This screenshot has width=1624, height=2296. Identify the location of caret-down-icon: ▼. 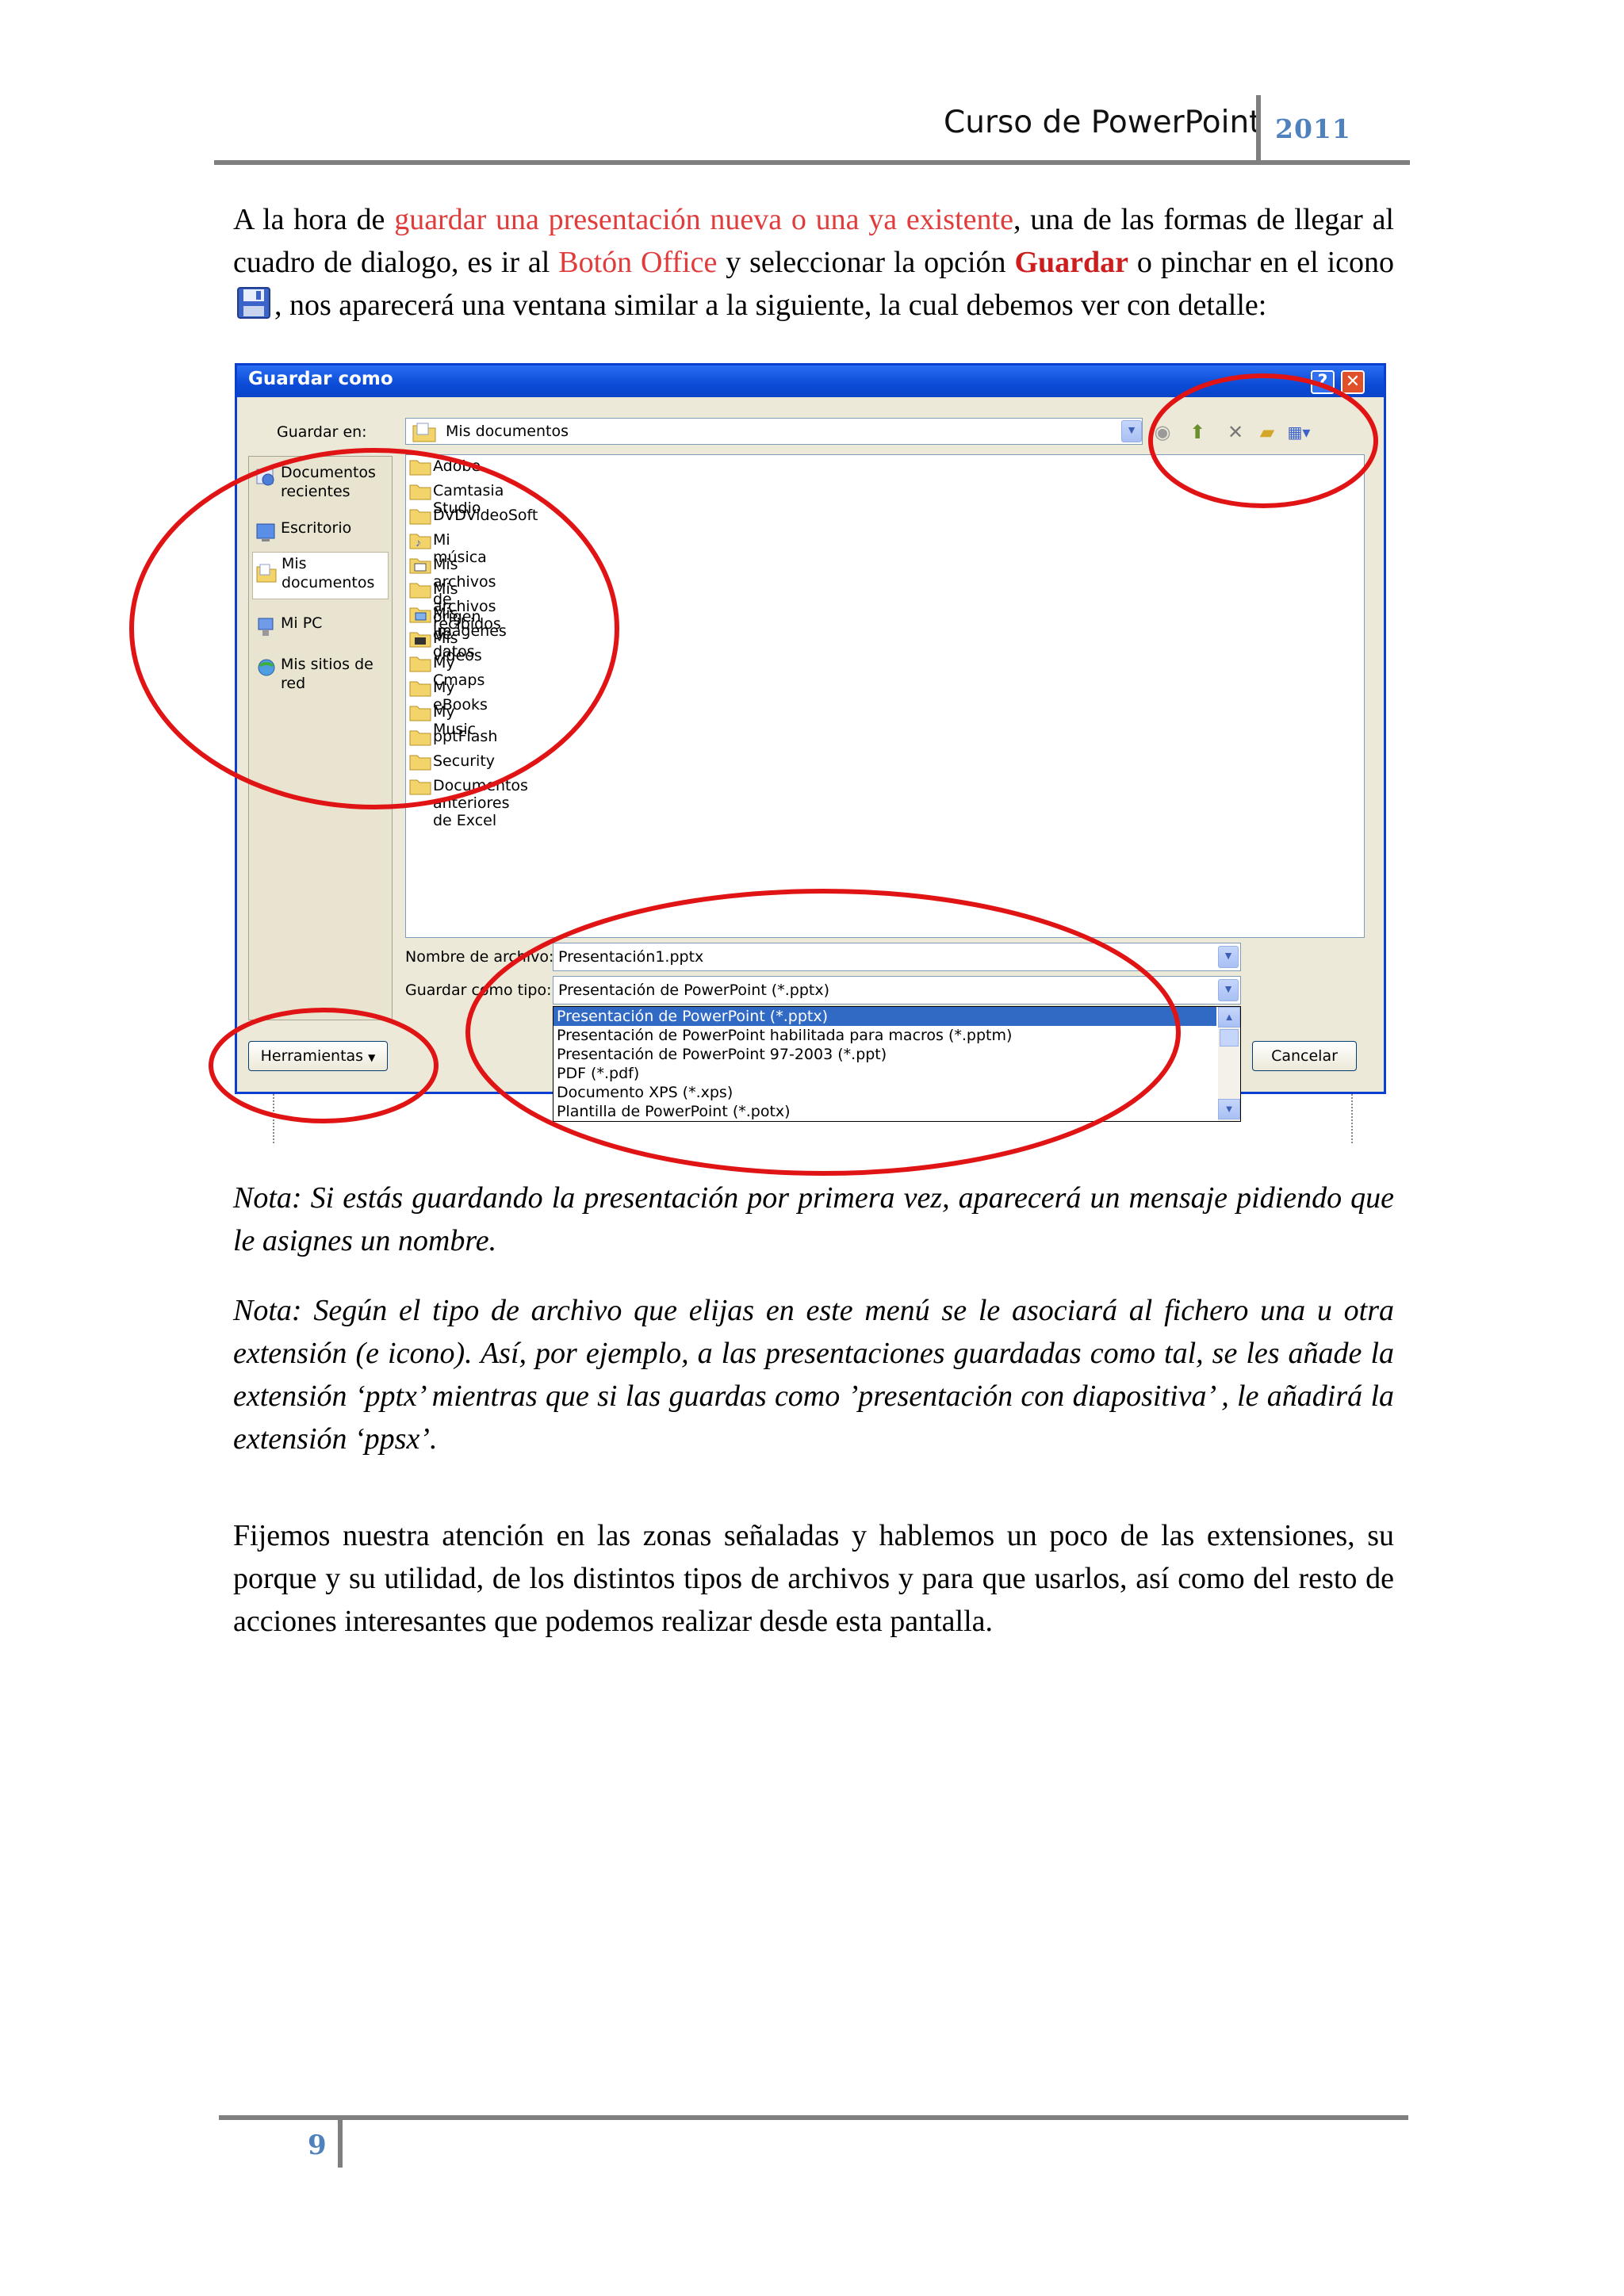
(372, 1057).